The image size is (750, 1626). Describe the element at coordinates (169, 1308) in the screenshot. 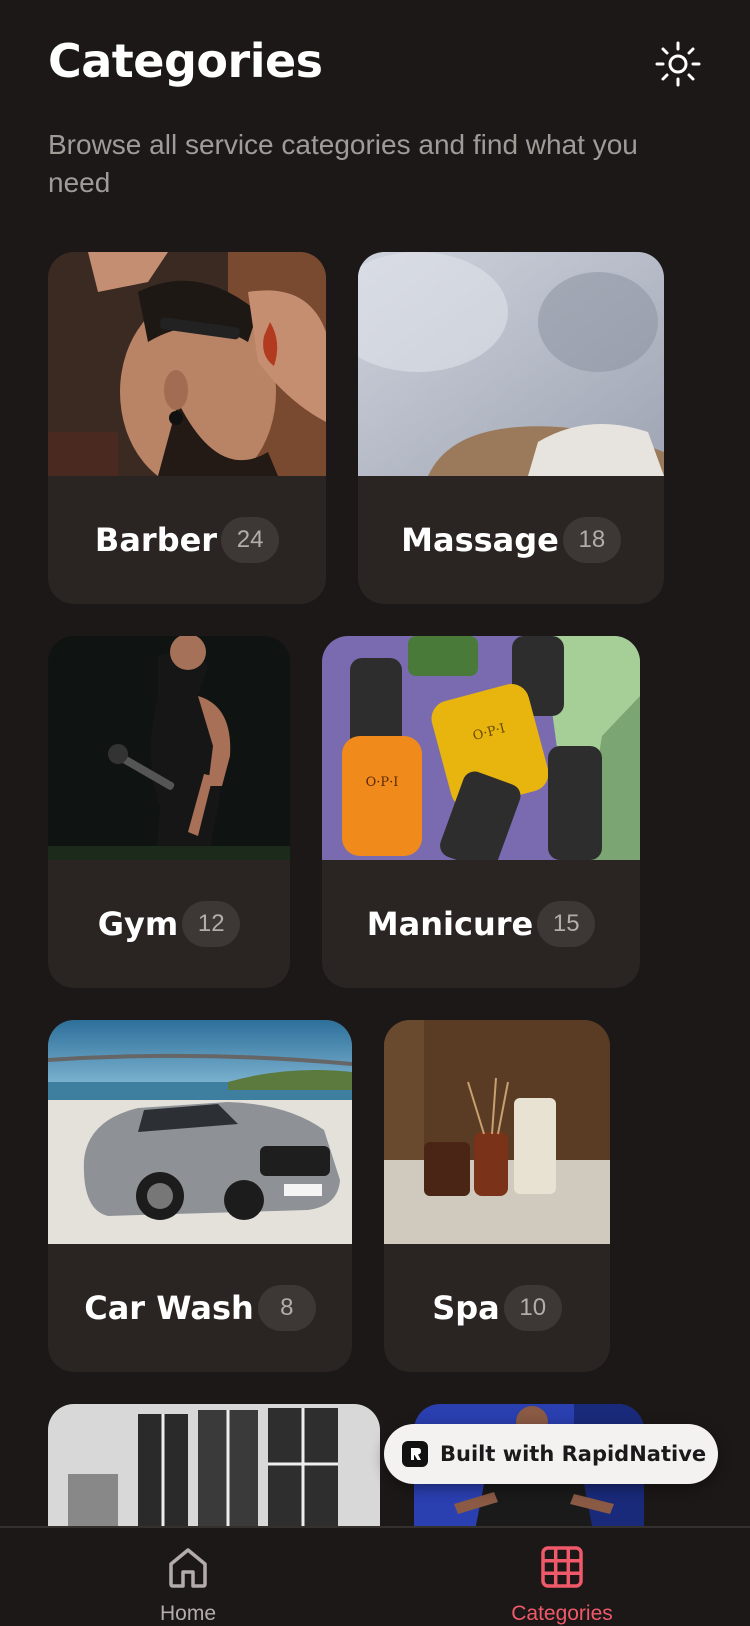

I see `category-name: Car Wash` at that location.